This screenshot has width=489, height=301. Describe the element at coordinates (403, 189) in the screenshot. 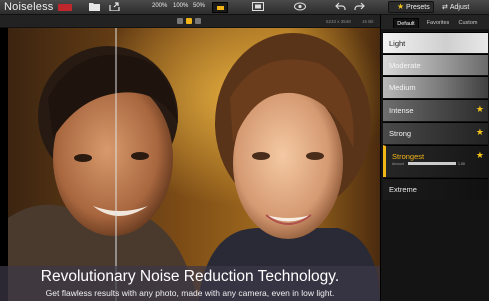

I see `preset-label: Extreme` at that location.